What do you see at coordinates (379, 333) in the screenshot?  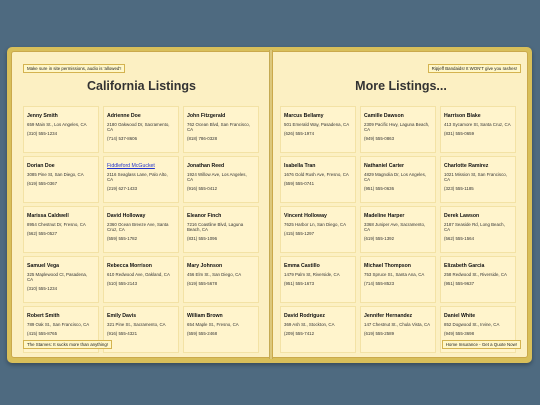 I see `listing-phone: (619) 555-2589` at bounding box center [379, 333].